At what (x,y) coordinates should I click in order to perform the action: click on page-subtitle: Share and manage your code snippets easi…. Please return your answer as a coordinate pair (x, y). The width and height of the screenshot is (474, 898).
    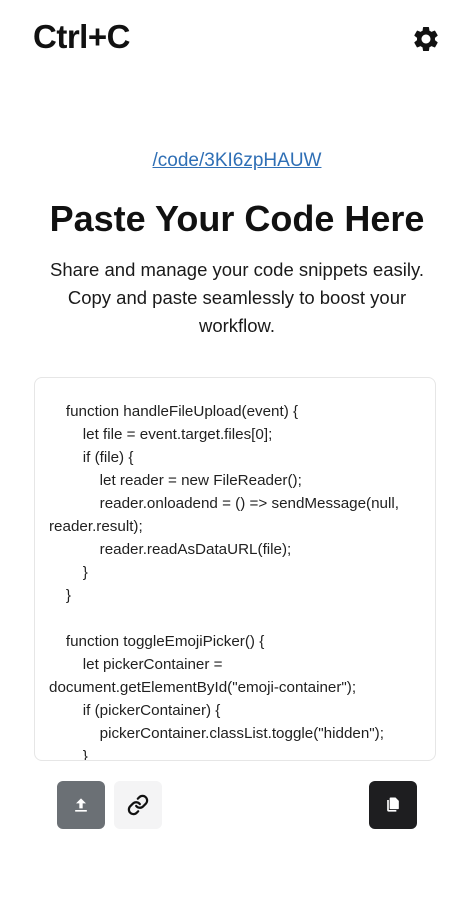
    Looking at the image, I should click on (236, 297).